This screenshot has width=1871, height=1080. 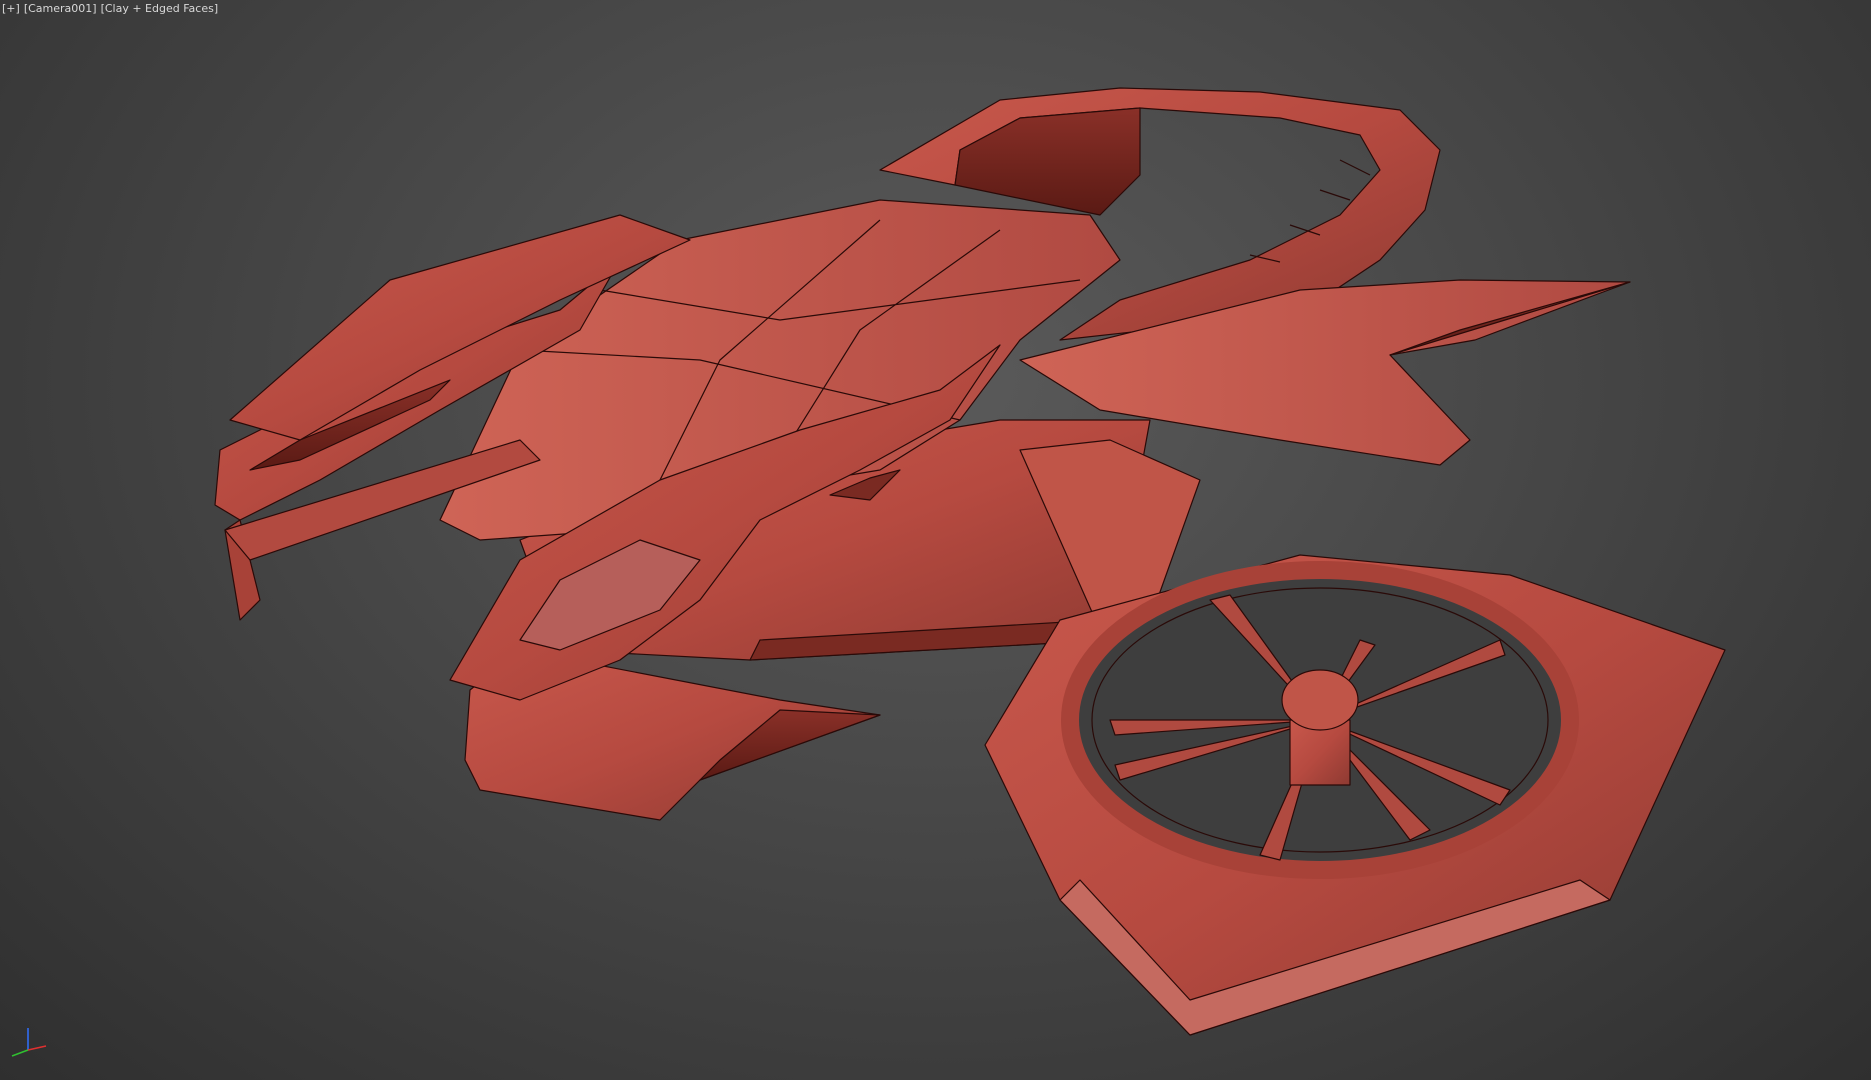 What do you see at coordinates (28, 1042) in the screenshot?
I see `axis-gizmo-icon` at bounding box center [28, 1042].